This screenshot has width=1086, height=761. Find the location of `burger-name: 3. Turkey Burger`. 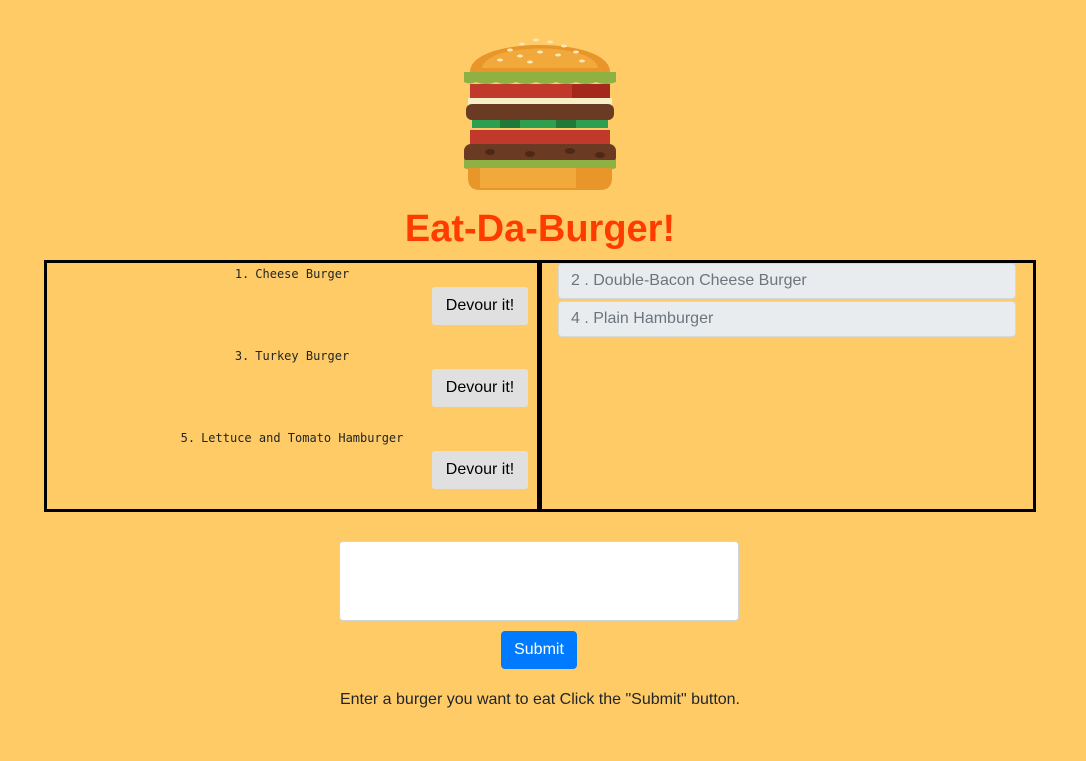

burger-name: 3. Turkey Burger is located at coordinates (292, 356).